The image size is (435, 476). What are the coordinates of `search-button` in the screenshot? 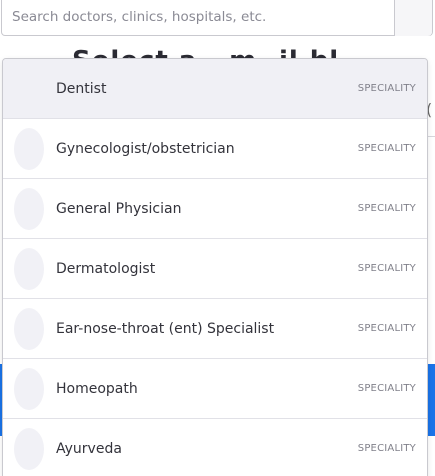 It's located at (413, 18).